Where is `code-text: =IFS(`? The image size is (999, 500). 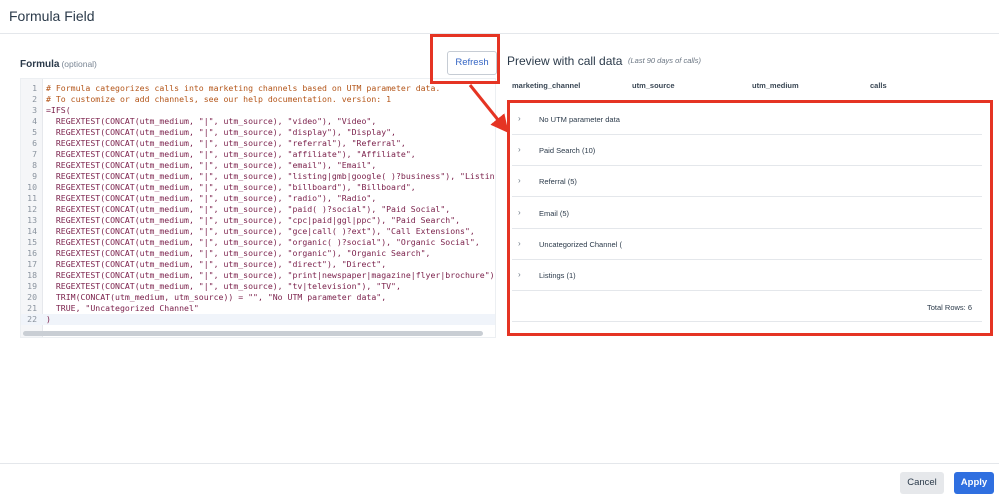 code-text: =IFS( is located at coordinates (58, 110).